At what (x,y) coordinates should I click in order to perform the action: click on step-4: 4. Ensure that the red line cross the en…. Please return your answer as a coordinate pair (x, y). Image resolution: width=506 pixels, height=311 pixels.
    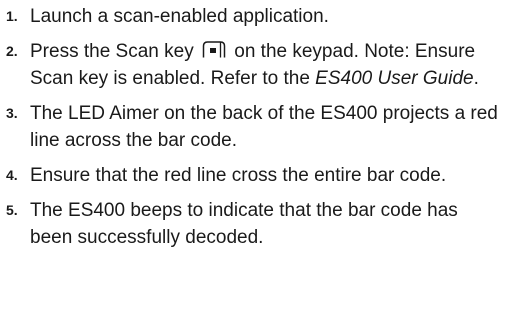
    Looking at the image, I should click on (254, 175).